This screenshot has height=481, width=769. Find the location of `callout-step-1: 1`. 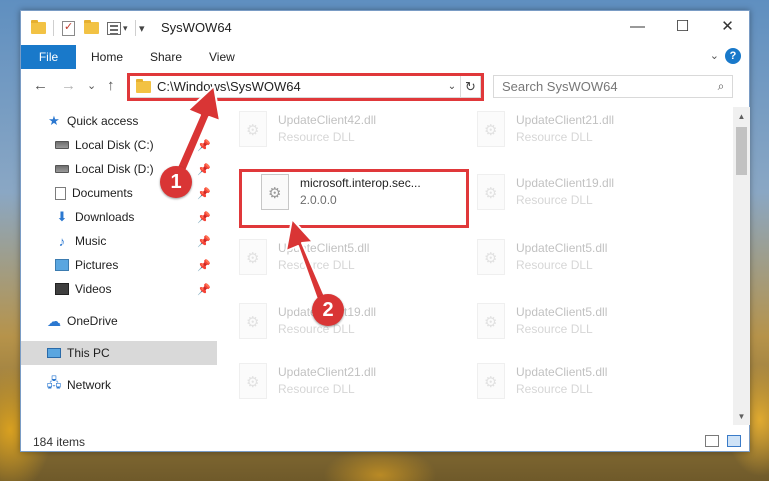

callout-step-1: 1 is located at coordinates (176, 182).